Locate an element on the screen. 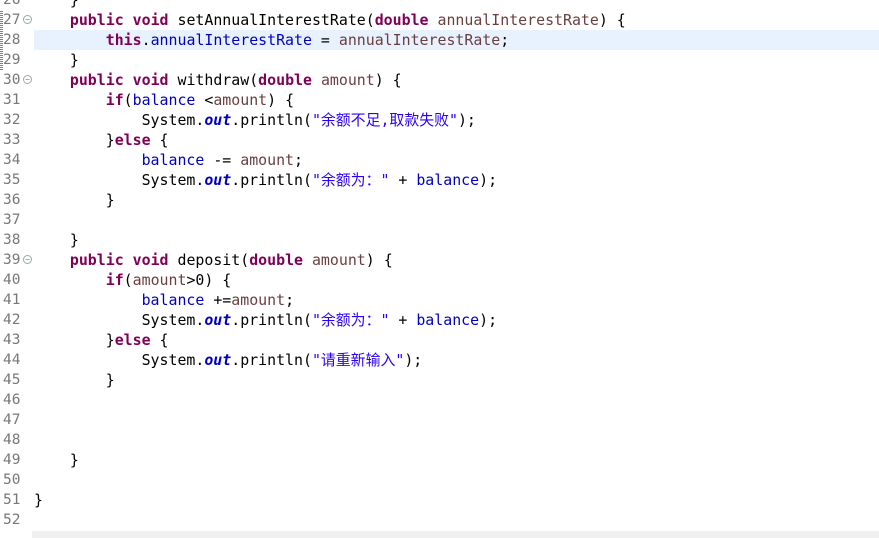  line-number: 29 is located at coordinates (12, 60).